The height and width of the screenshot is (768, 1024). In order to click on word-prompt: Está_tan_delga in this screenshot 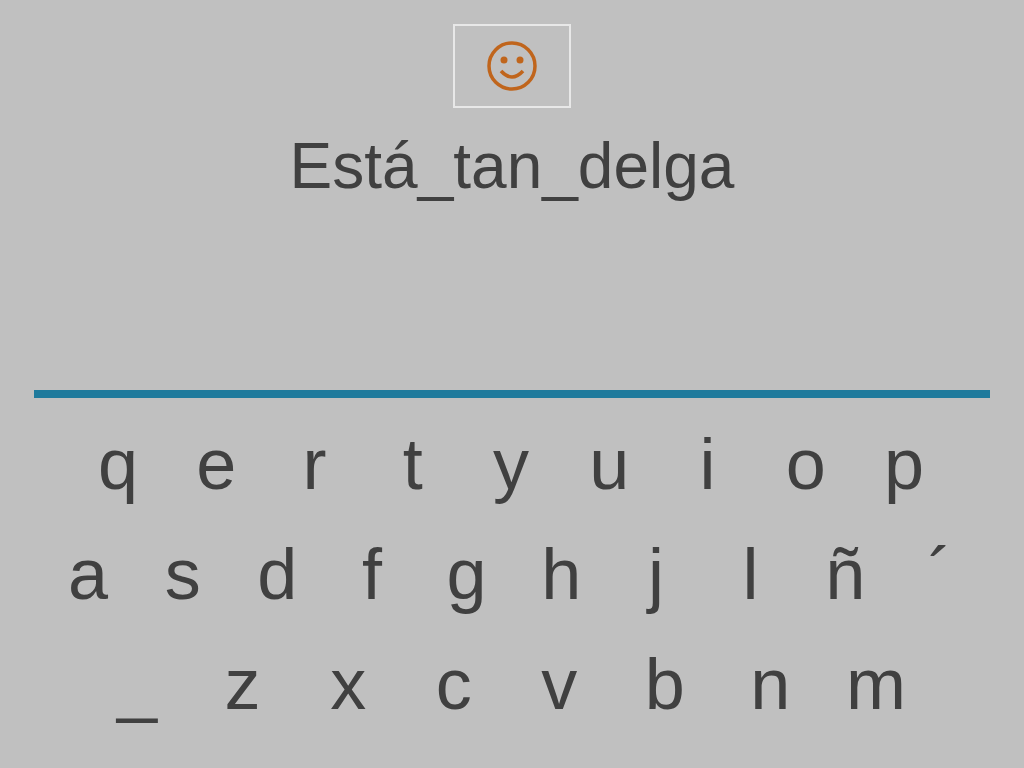, I will do `click(512, 166)`.